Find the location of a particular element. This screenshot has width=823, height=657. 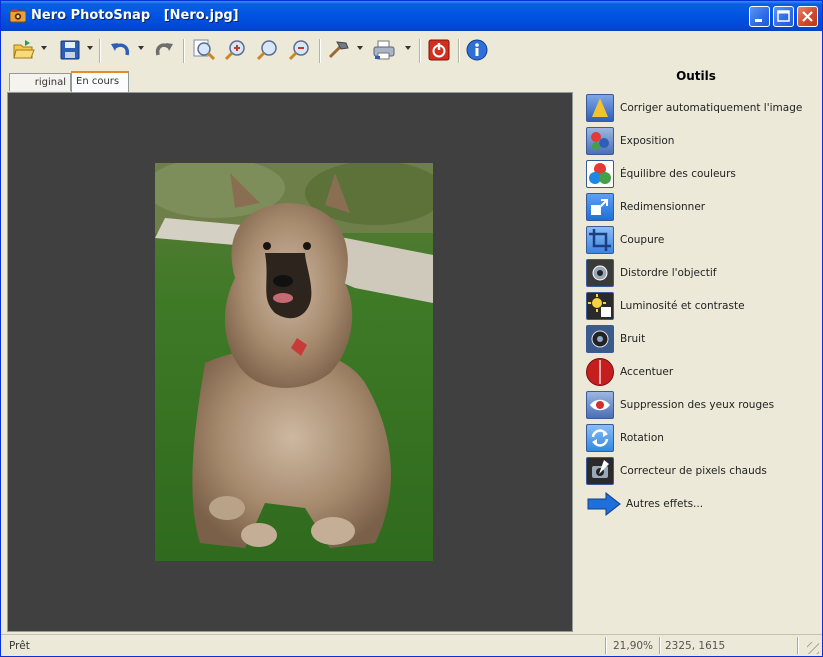

hot-pixel-icon is located at coordinates (600, 471).